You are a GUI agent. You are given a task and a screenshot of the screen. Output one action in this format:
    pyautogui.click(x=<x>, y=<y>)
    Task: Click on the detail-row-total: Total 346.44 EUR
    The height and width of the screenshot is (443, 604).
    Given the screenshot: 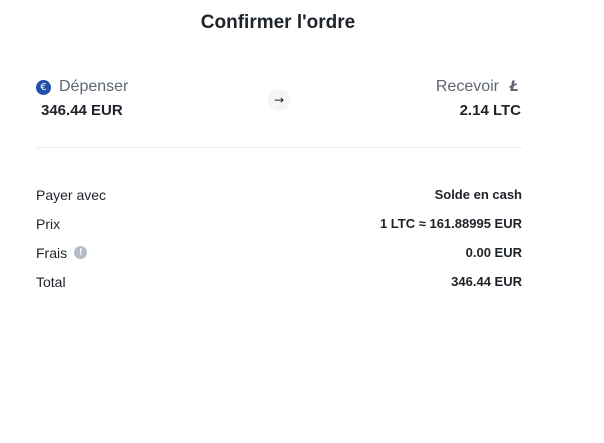 What is the action you would take?
    pyautogui.click(x=279, y=281)
    